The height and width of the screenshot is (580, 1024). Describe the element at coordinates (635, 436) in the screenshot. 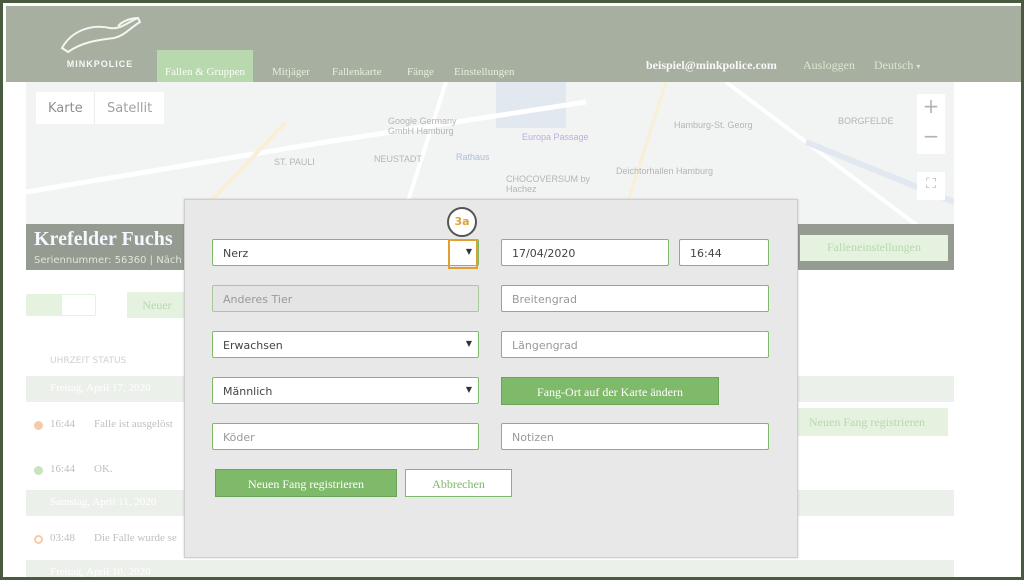

I see `notes-field: Notizen` at that location.